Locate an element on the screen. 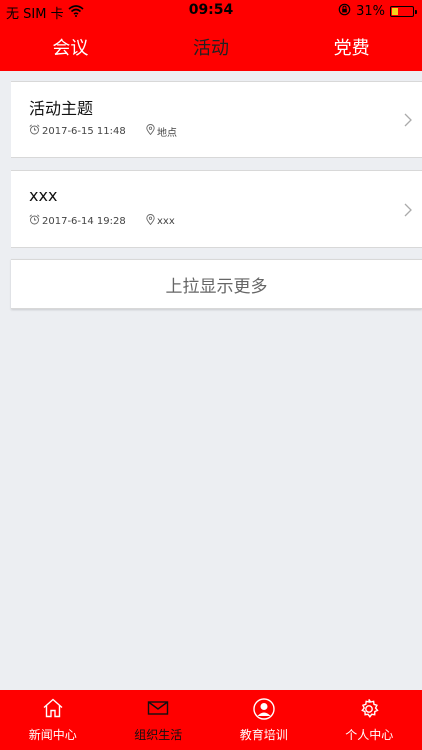  nav-organization-life: 组织生活 is located at coordinates (159, 720).